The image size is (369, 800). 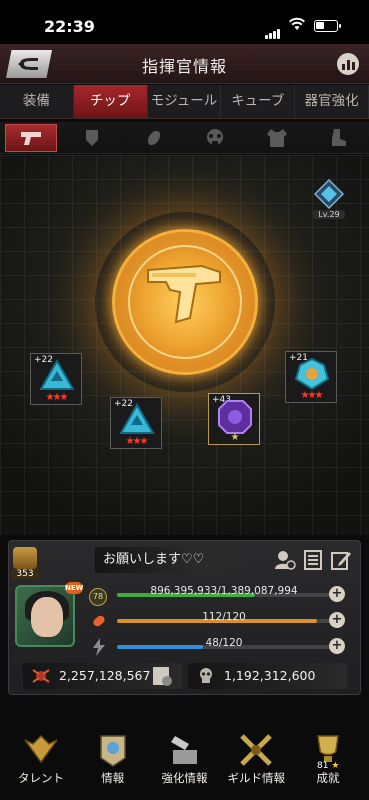 I want to click on nav-achievement: 81 ★ 成就, so click(x=328, y=765).